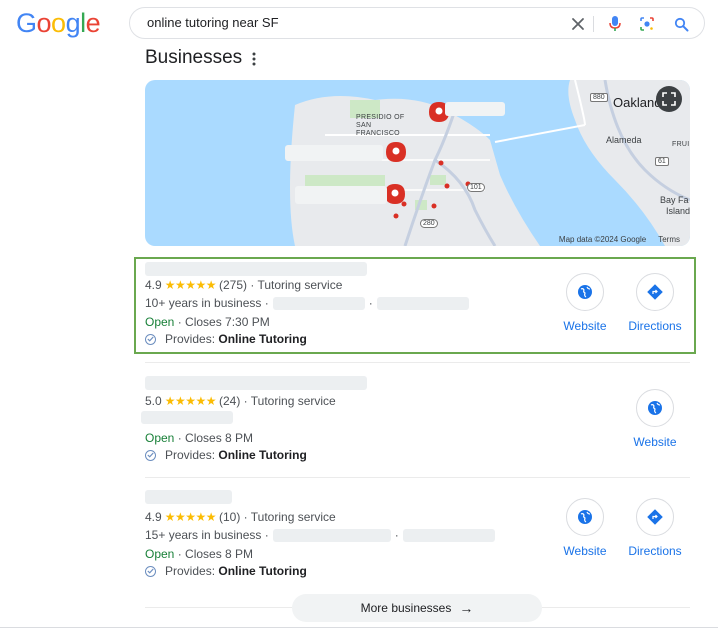  What do you see at coordinates (153, 401) in the screenshot?
I see `rating-value: 5.0` at bounding box center [153, 401].